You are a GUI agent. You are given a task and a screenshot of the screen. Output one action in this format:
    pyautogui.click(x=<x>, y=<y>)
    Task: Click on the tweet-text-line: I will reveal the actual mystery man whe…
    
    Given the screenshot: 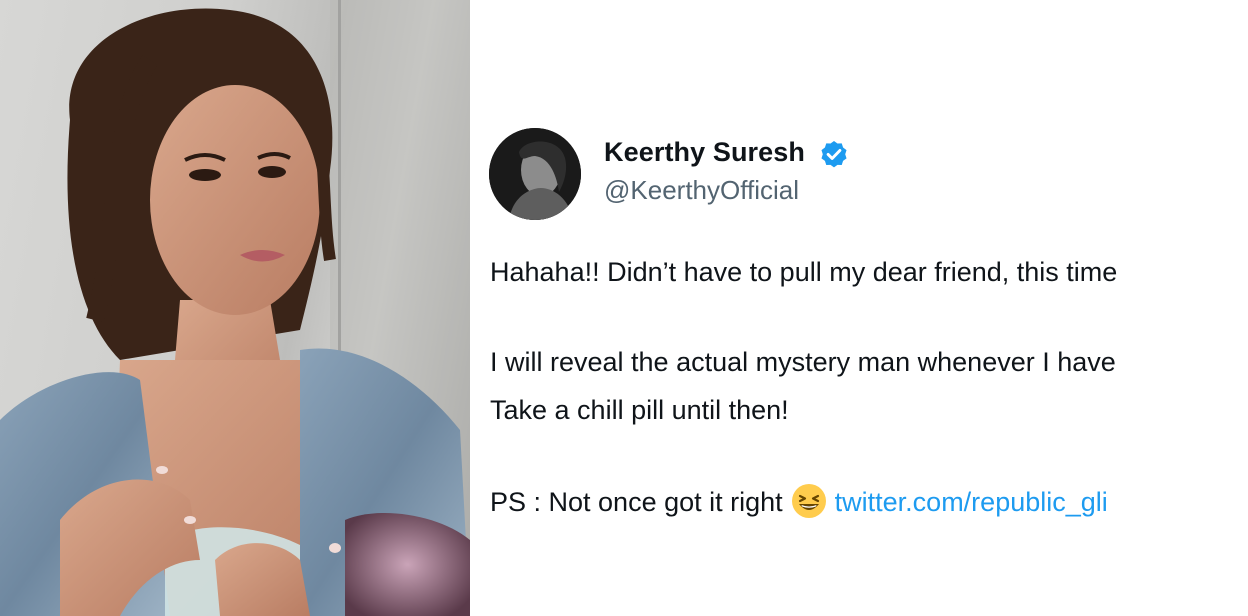 What is the action you would take?
    pyautogui.click(x=803, y=362)
    